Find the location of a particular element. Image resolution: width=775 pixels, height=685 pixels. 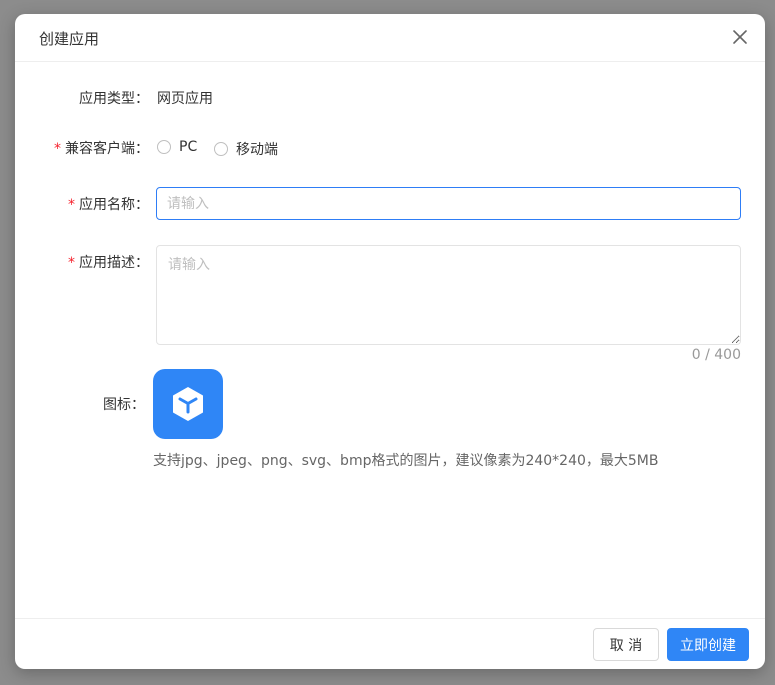

radio-pc-label: PC is located at coordinates (188, 147).